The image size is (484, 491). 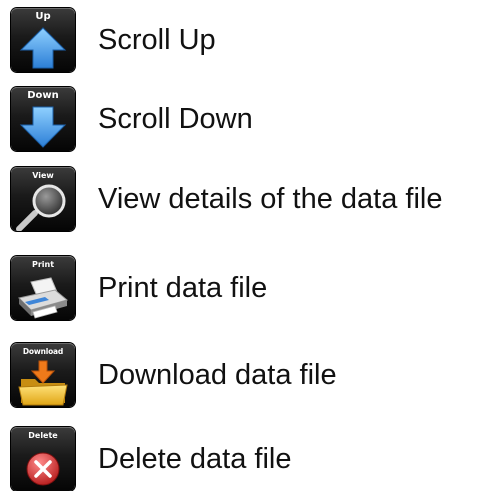 I want to click on download-button: Download, so click(x=43, y=375).